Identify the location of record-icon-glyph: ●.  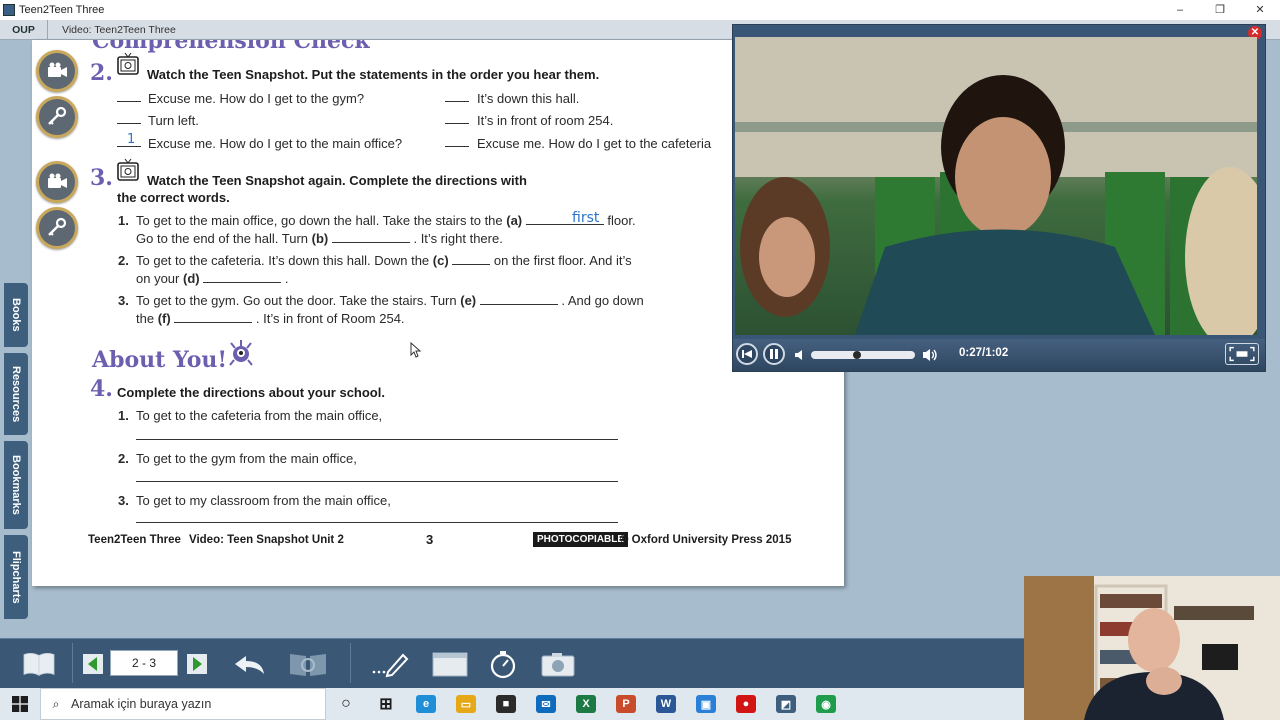
(746, 704).